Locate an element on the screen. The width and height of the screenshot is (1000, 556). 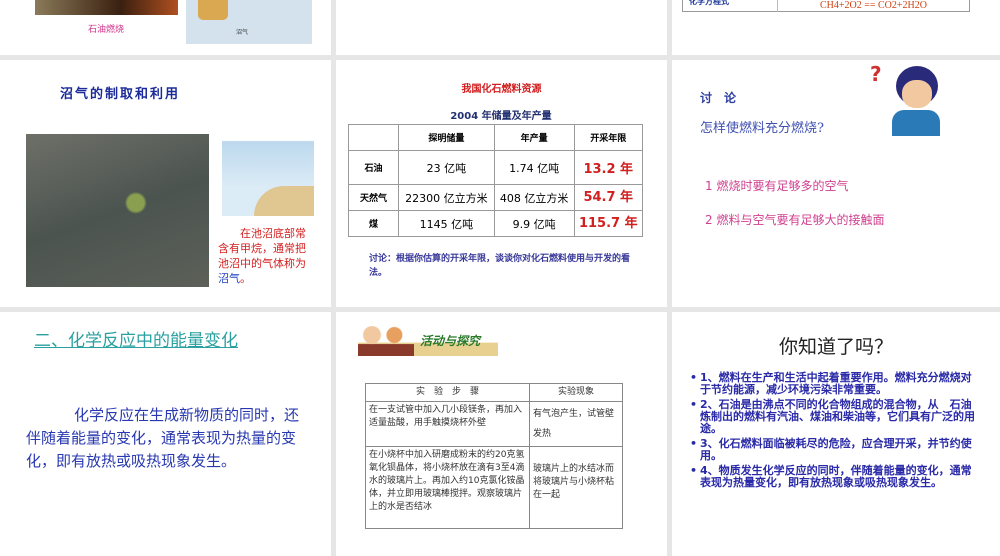
discussion-label: 讨 论 is located at coordinates (718, 98).